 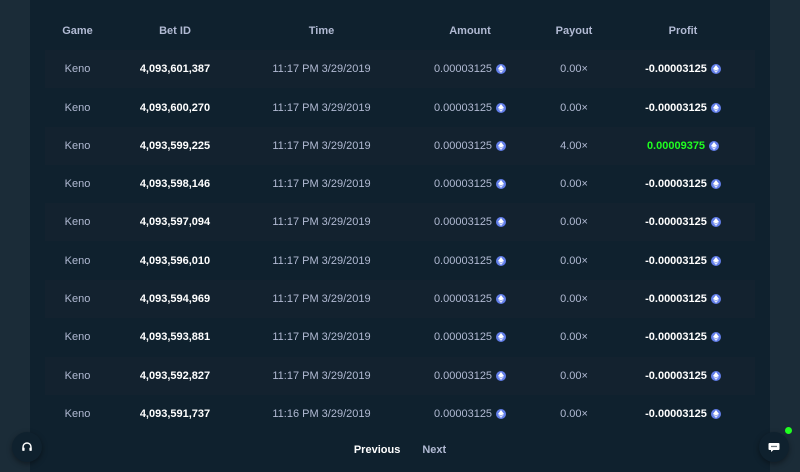 What do you see at coordinates (788, 430) in the screenshot?
I see `online-status-dot` at bounding box center [788, 430].